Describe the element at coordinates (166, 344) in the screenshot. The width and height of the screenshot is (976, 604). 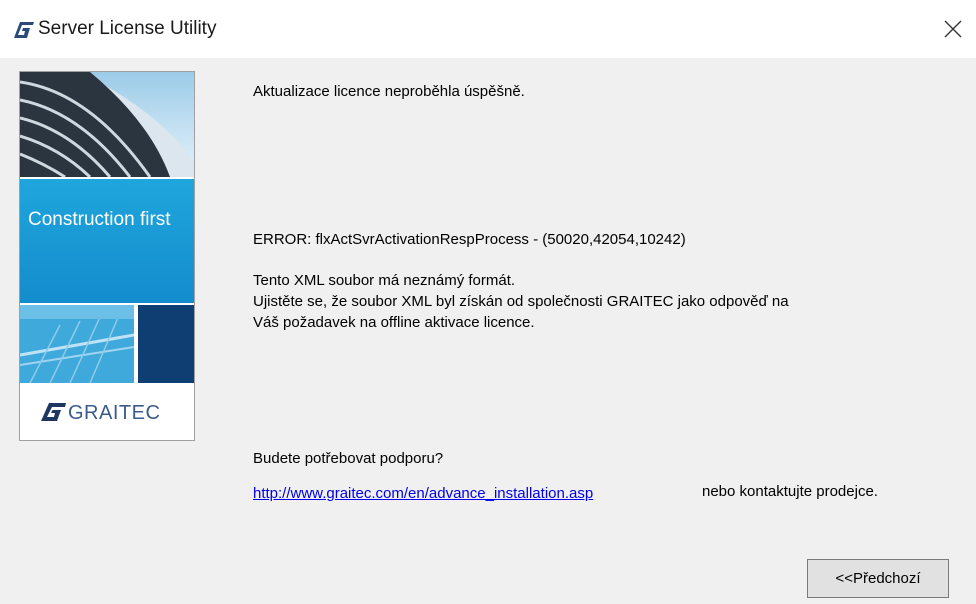
I see `navy-block` at that location.